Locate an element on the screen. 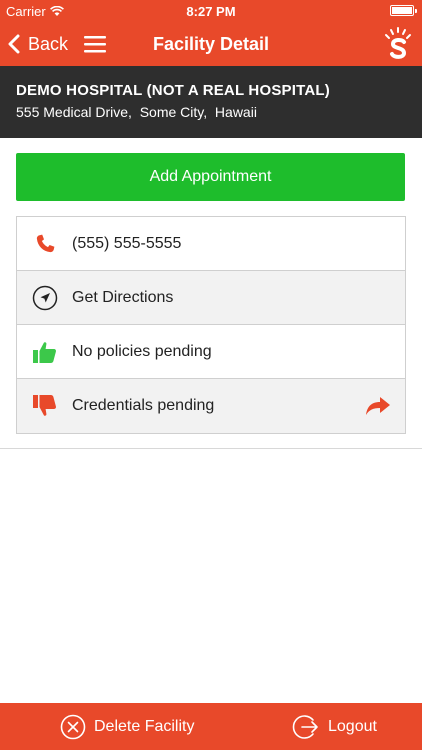 The width and height of the screenshot is (422, 750). clock: 8:27 PM is located at coordinates (211, 11).